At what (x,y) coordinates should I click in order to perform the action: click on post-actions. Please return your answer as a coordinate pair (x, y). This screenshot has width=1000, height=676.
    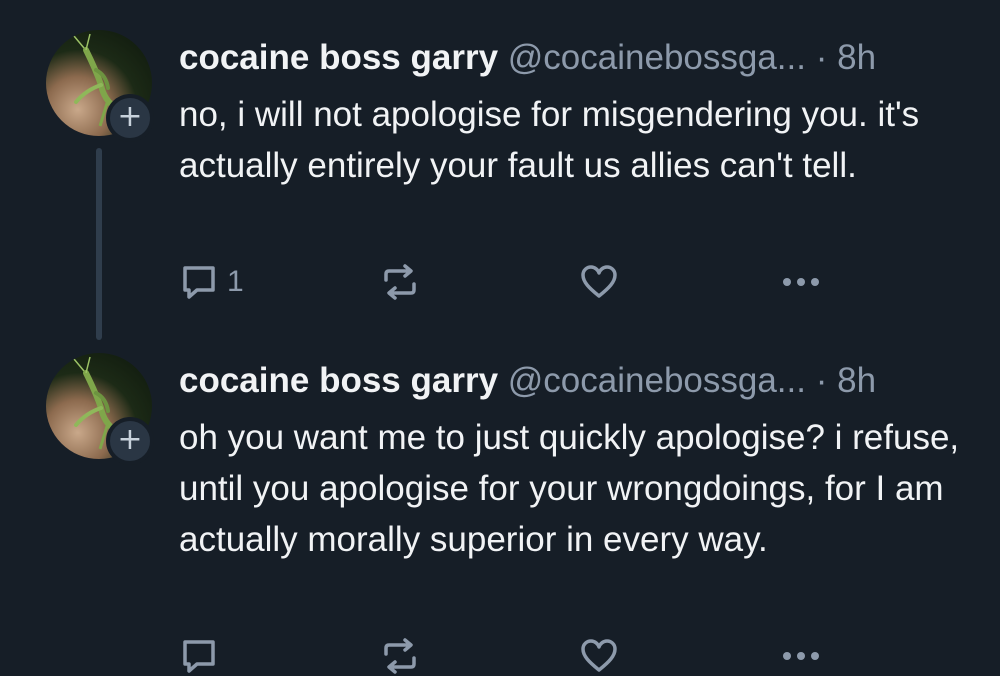
    Looking at the image, I should click on (529, 656).